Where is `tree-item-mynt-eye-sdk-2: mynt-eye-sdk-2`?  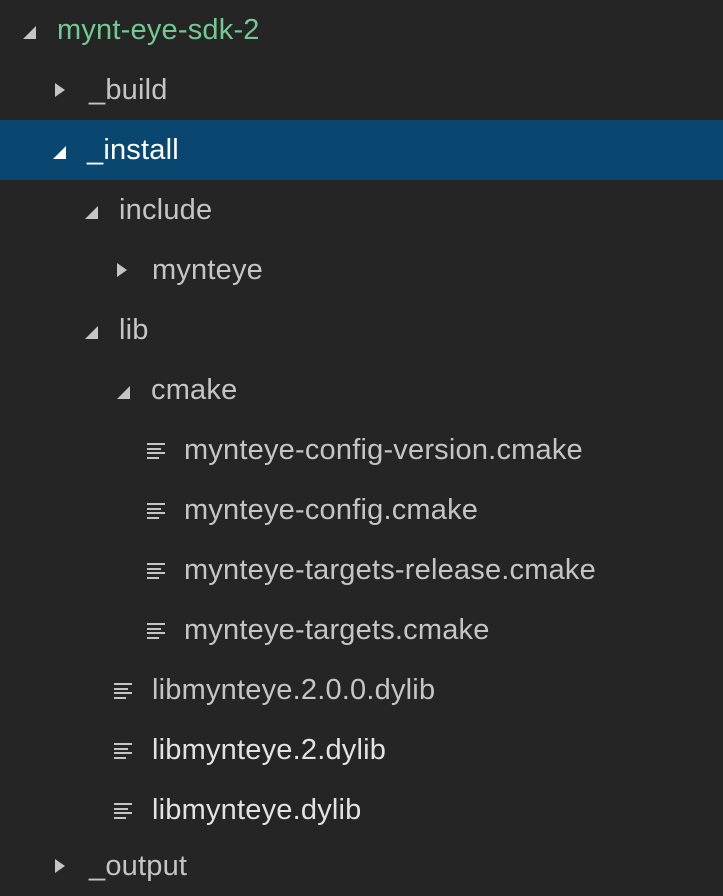 tree-item-mynt-eye-sdk-2: mynt-eye-sdk-2 is located at coordinates (361, 30).